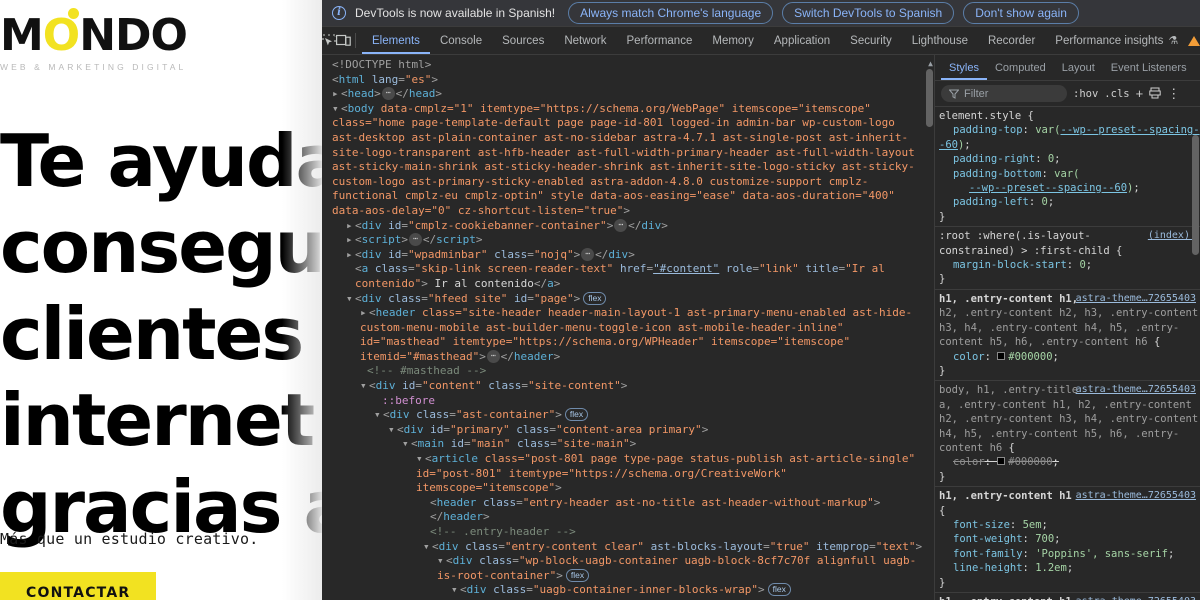 The image size is (1200, 600). Describe the element at coordinates (940, 40) in the screenshot. I see `tab-lighthouse: Lighthouse` at that location.